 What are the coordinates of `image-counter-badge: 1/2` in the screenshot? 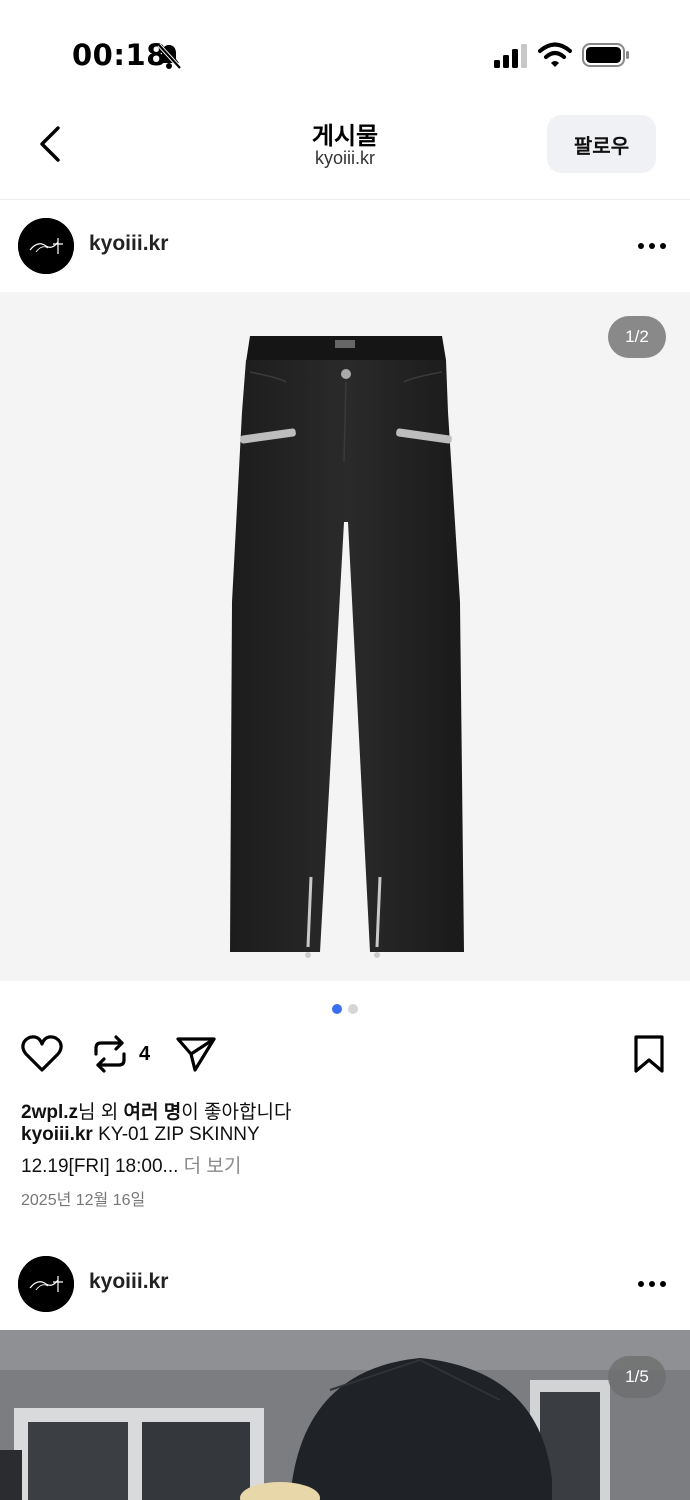 It's located at (637, 337).